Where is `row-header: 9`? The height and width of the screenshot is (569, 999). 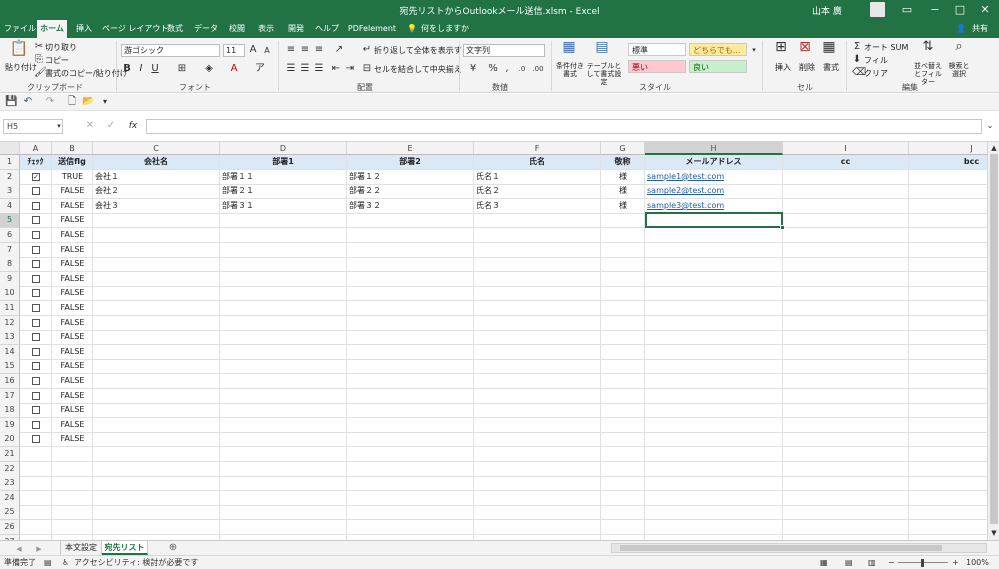
row-header: 9 is located at coordinates (10, 279).